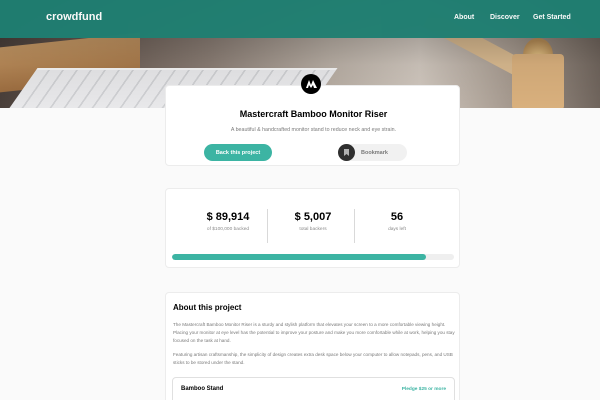 This screenshot has width=600, height=400. What do you see at coordinates (313, 388) in the screenshot?
I see `pledge-item: Bamboo Stand Pledge $25 or more` at bounding box center [313, 388].